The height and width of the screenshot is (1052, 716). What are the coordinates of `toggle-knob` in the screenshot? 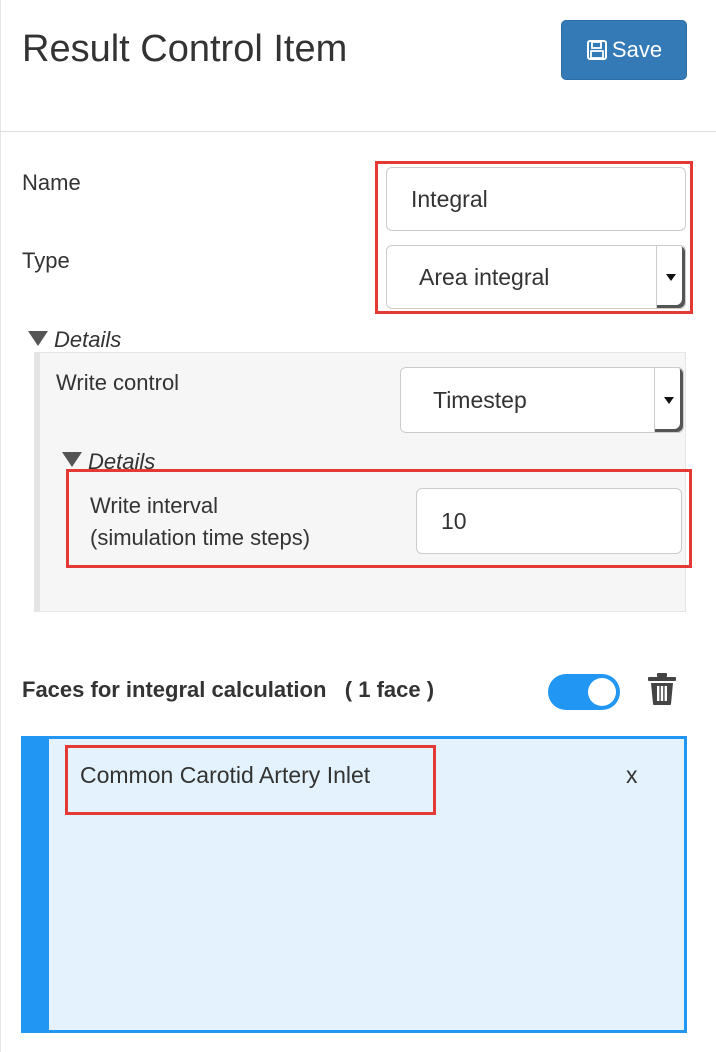 It's located at (602, 692).